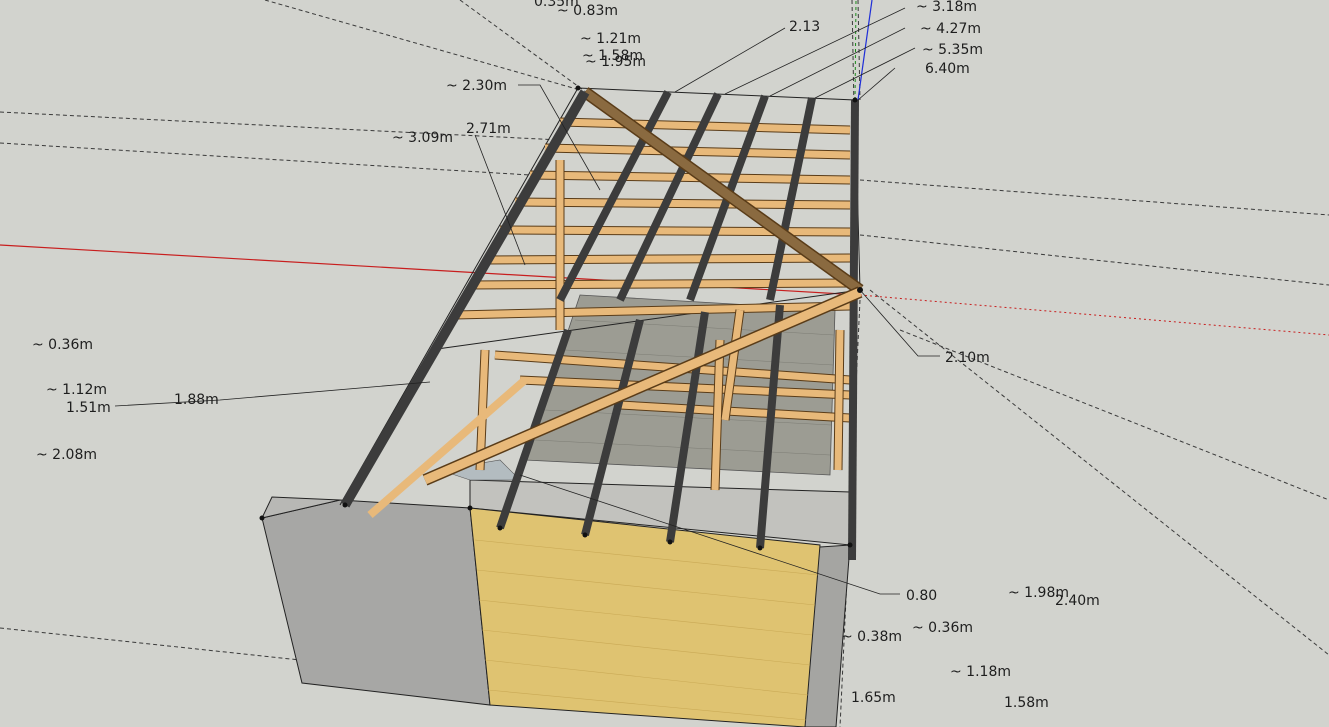 The width and height of the screenshot is (1329, 727). Describe the element at coordinates (946, 7) in the screenshot. I see `dimension-label: ~ 3.18m` at that location.